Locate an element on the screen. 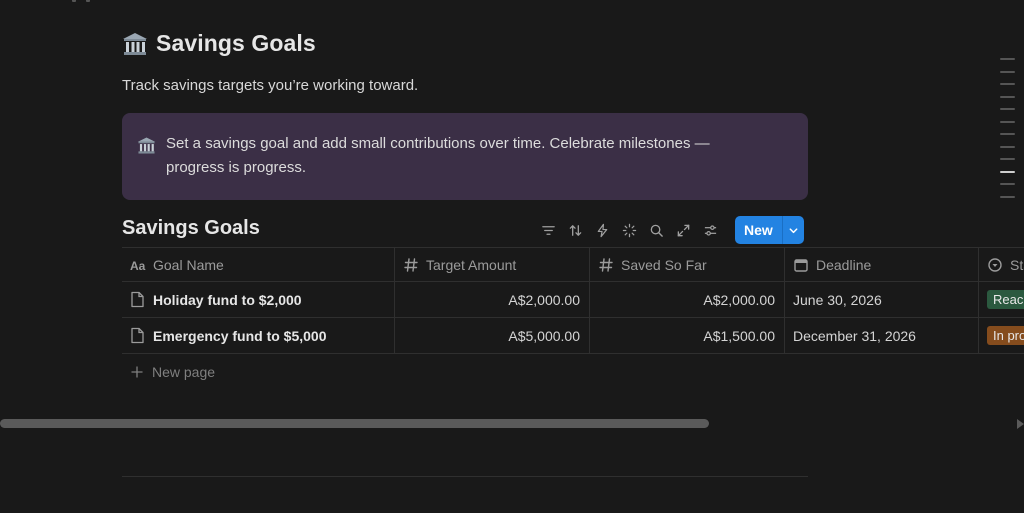 Image resolution: width=1024 pixels, height=513 pixels. automation-icon is located at coordinates (602, 230).